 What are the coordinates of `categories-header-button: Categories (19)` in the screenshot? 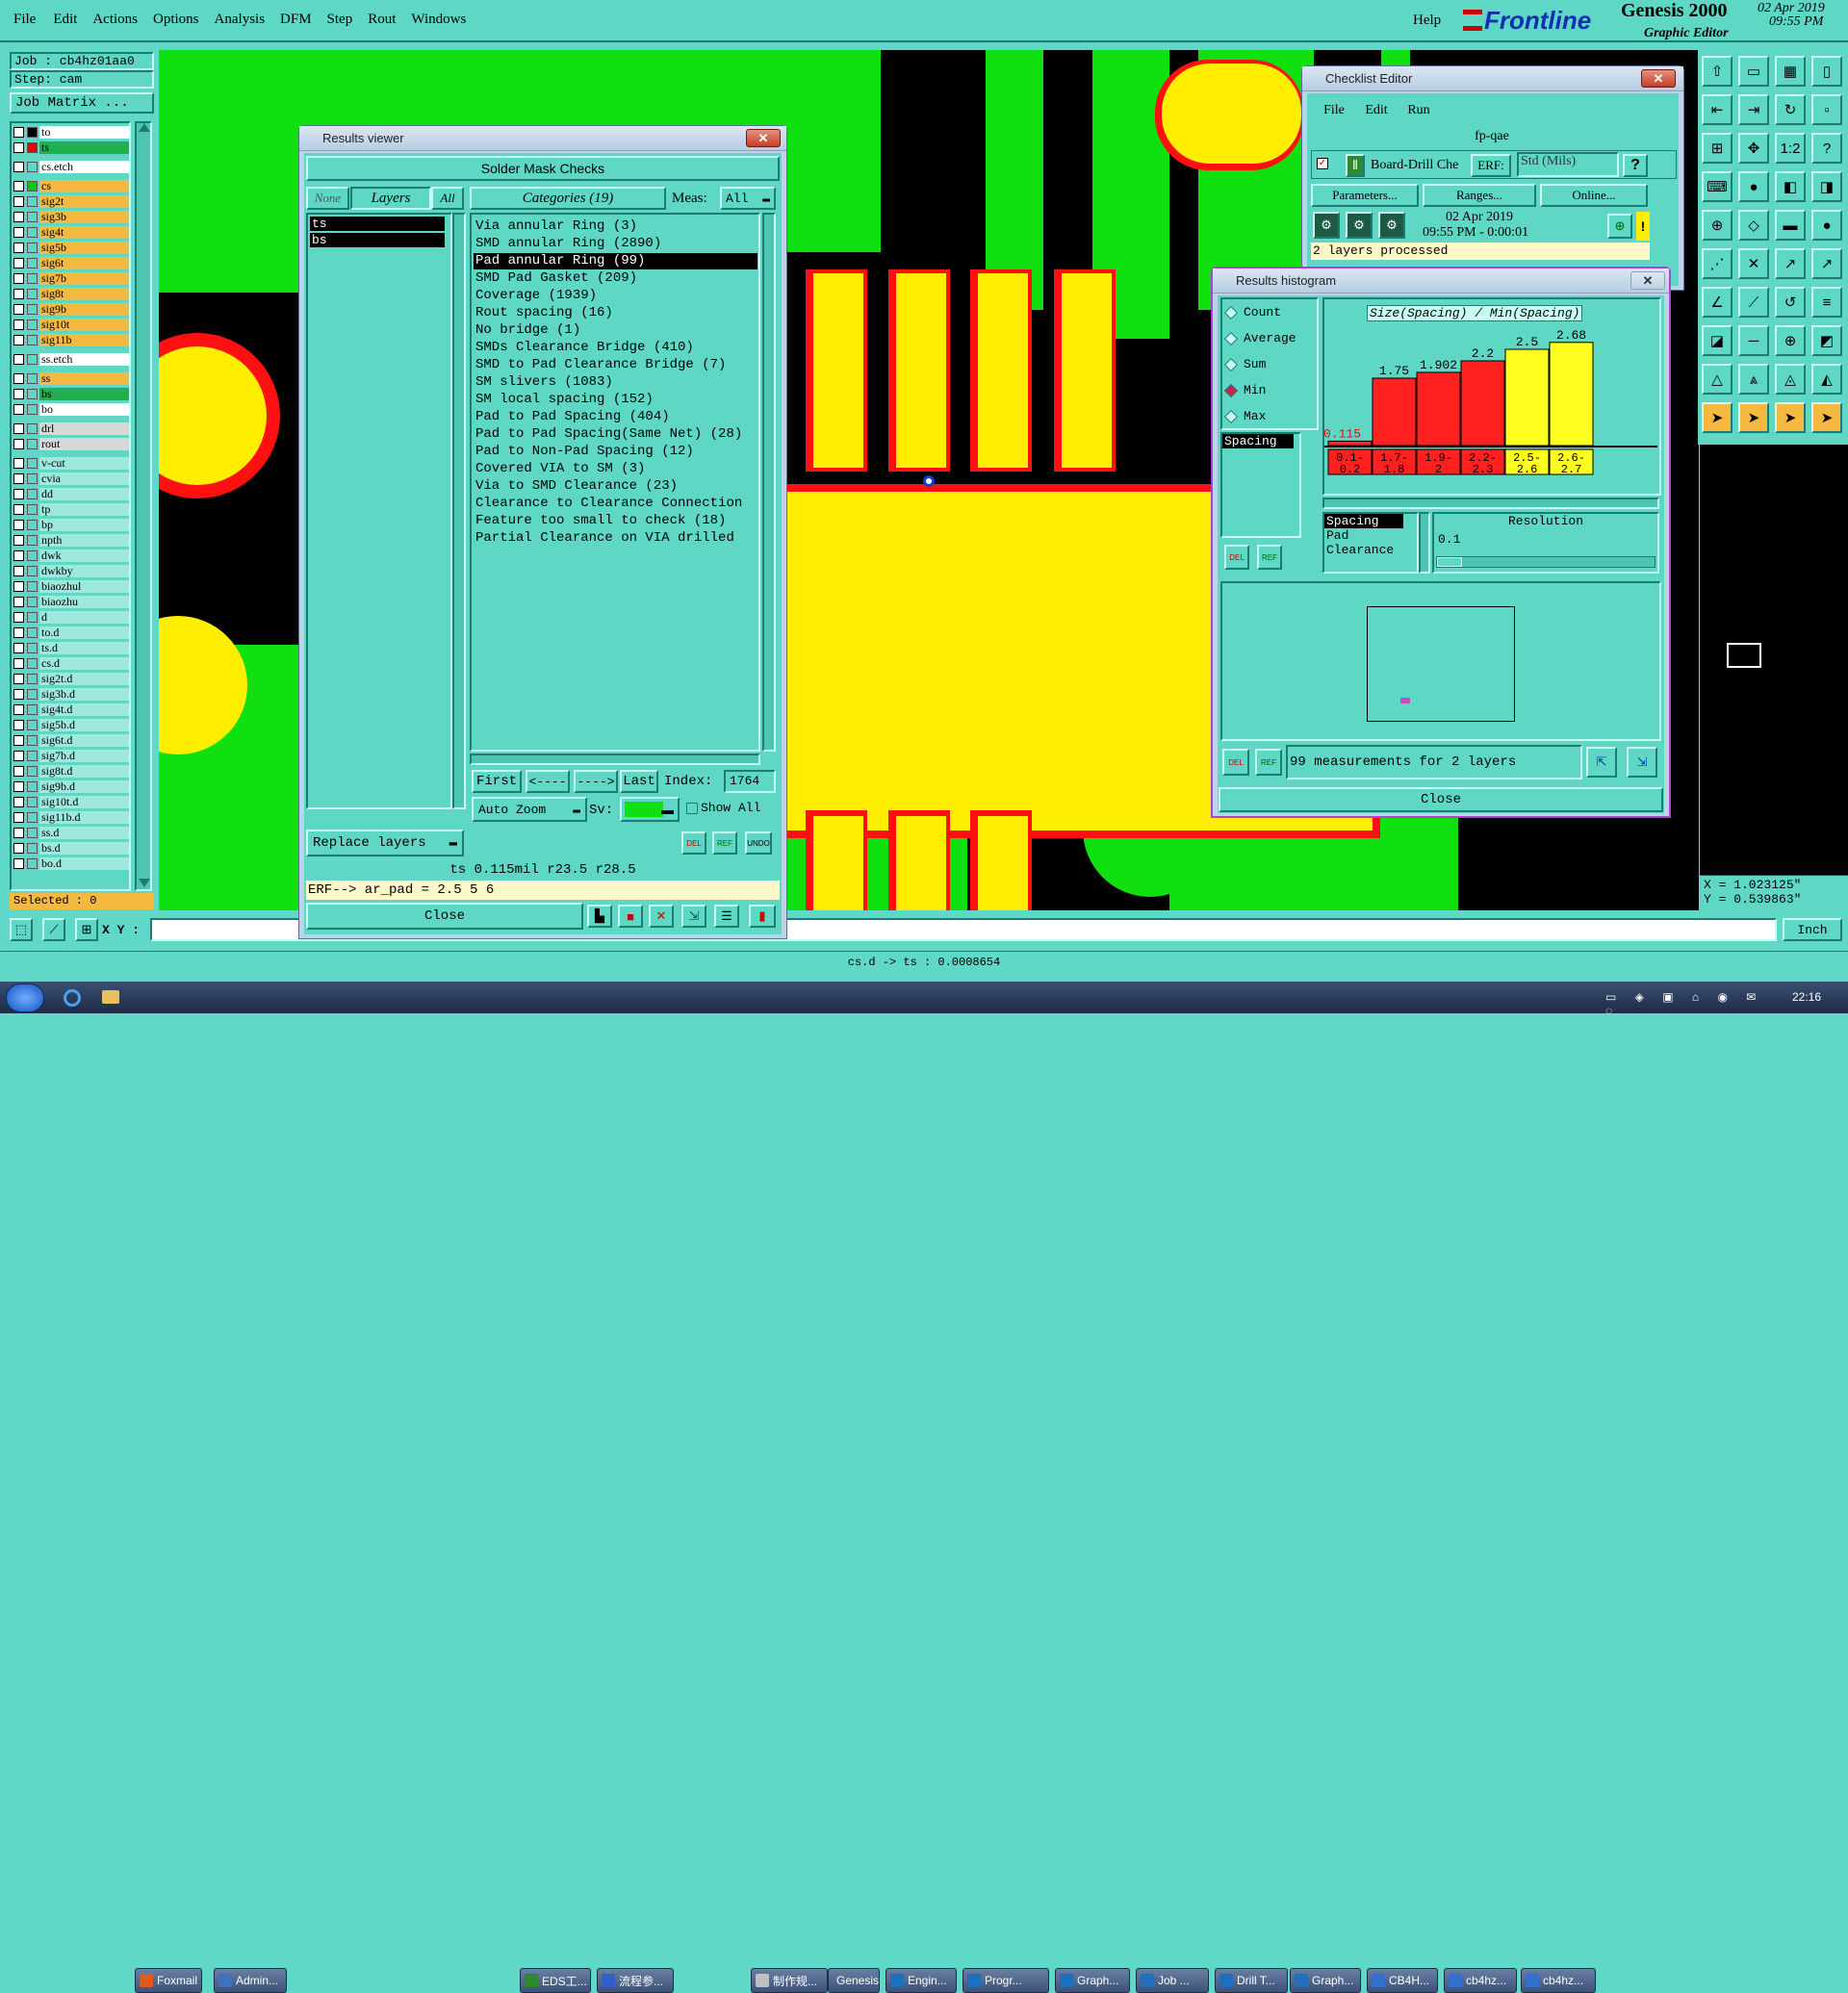 It's located at (568, 198).